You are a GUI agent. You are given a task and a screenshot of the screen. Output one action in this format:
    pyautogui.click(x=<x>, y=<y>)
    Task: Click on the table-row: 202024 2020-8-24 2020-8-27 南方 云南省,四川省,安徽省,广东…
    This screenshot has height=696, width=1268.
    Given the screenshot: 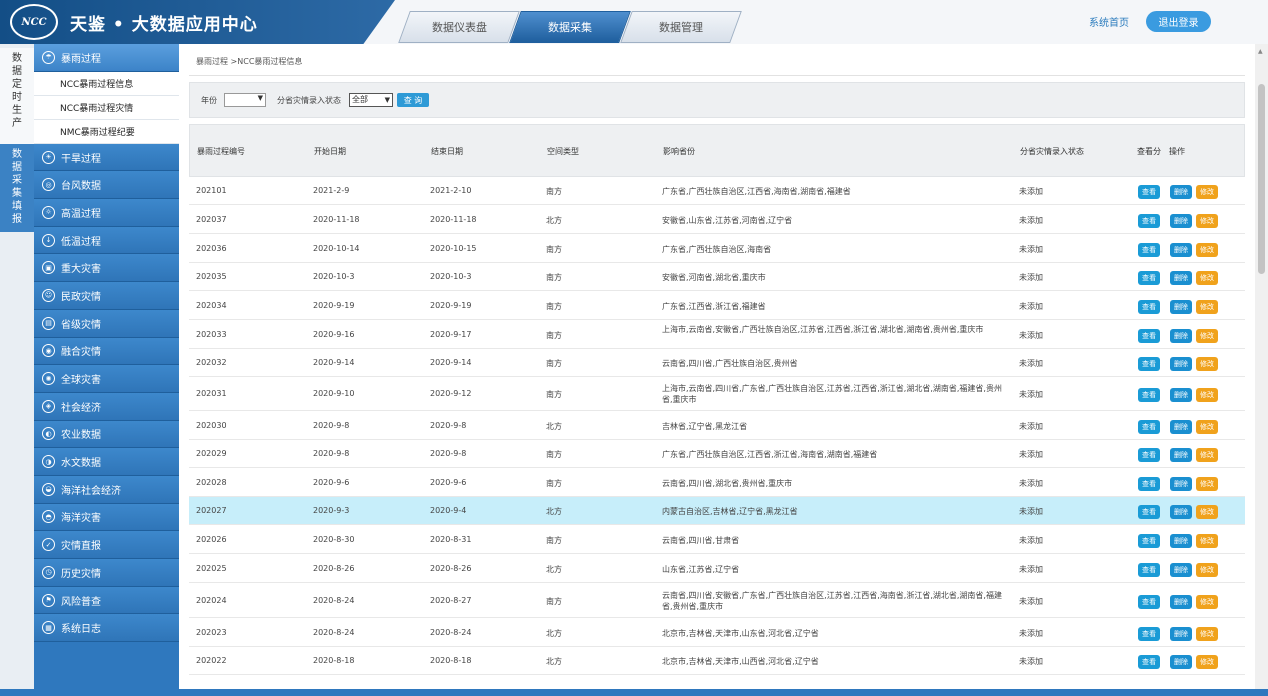 What is the action you would take?
    pyautogui.click(x=717, y=600)
    